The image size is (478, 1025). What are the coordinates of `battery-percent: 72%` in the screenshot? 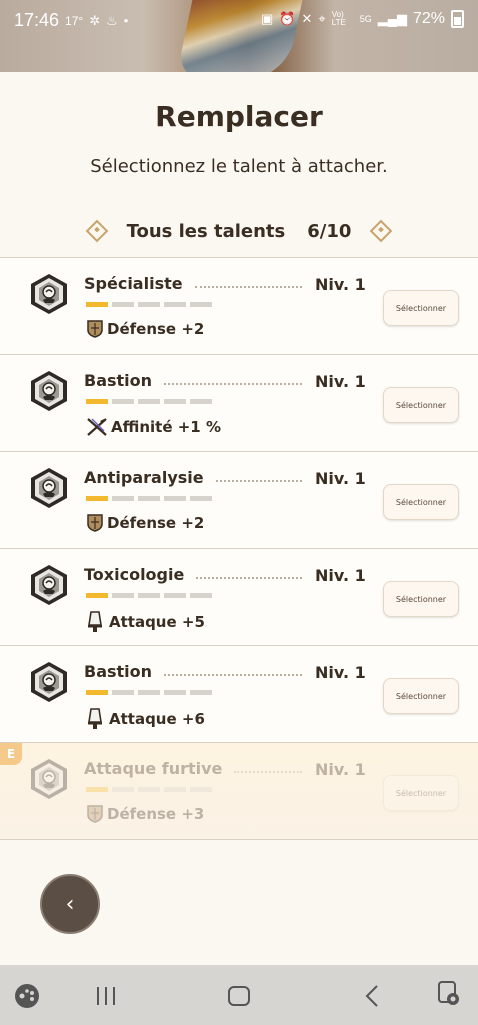 It's located at (428, 18).